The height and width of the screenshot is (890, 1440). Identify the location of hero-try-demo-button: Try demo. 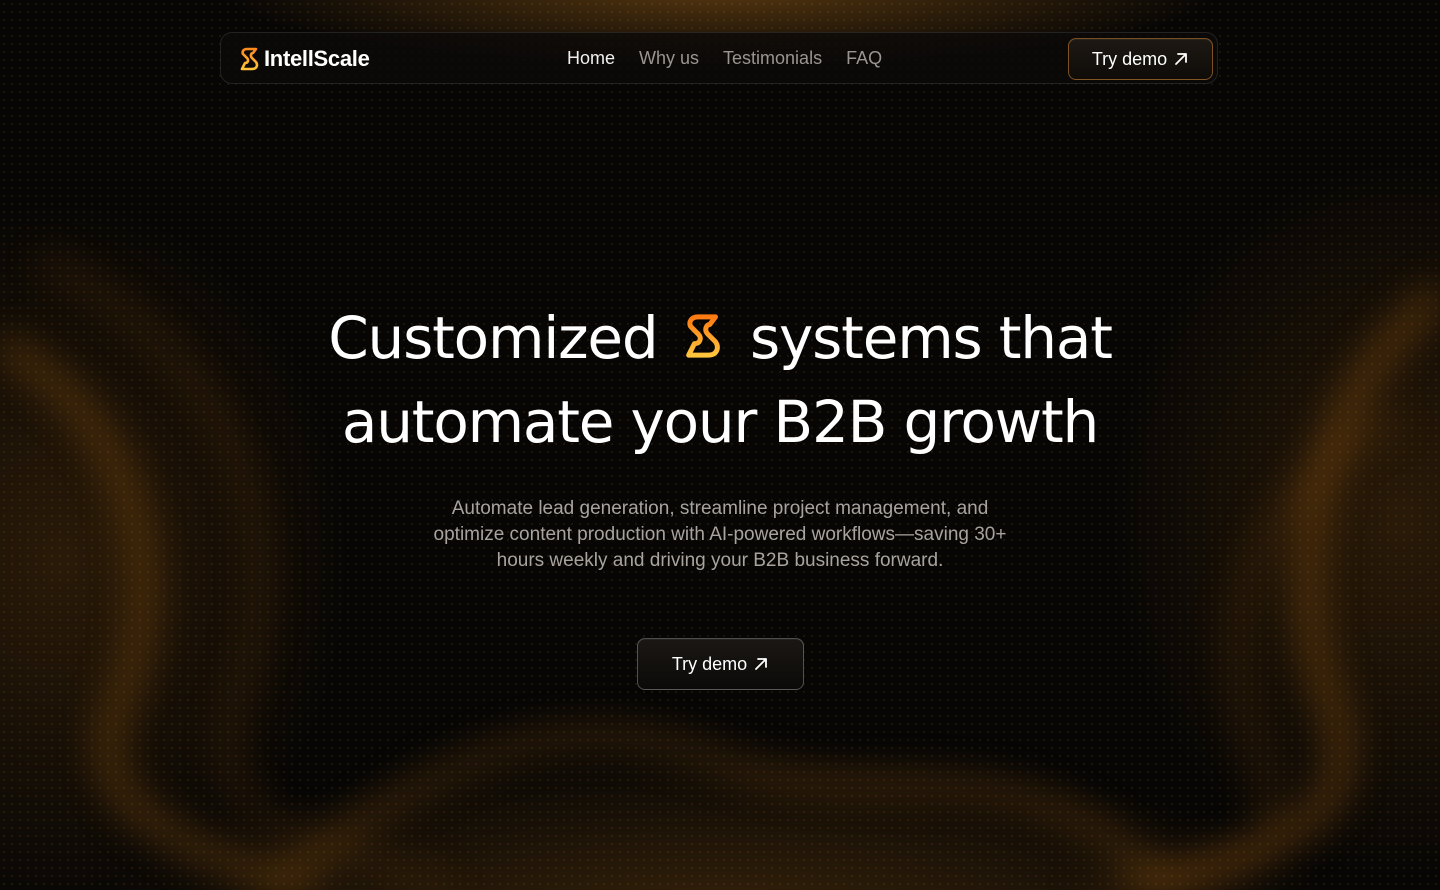
(720, 664).